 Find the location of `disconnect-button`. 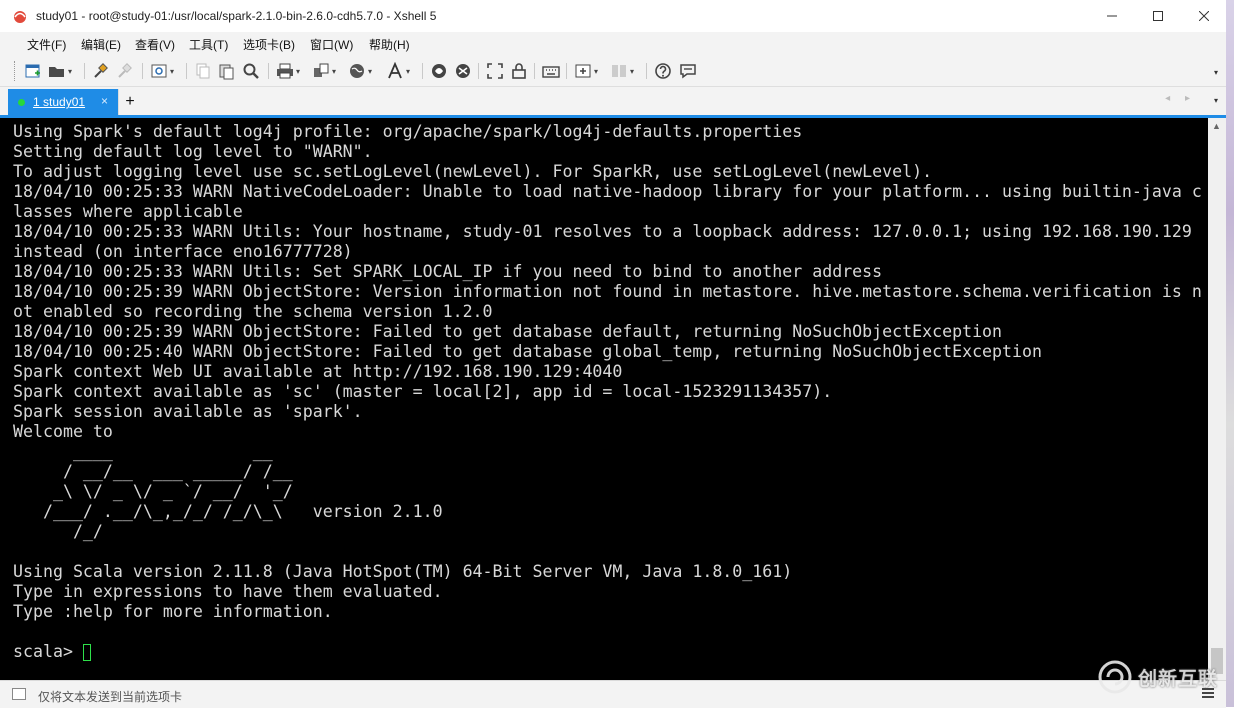

disconnect-button is located at coordinates (125, 71).